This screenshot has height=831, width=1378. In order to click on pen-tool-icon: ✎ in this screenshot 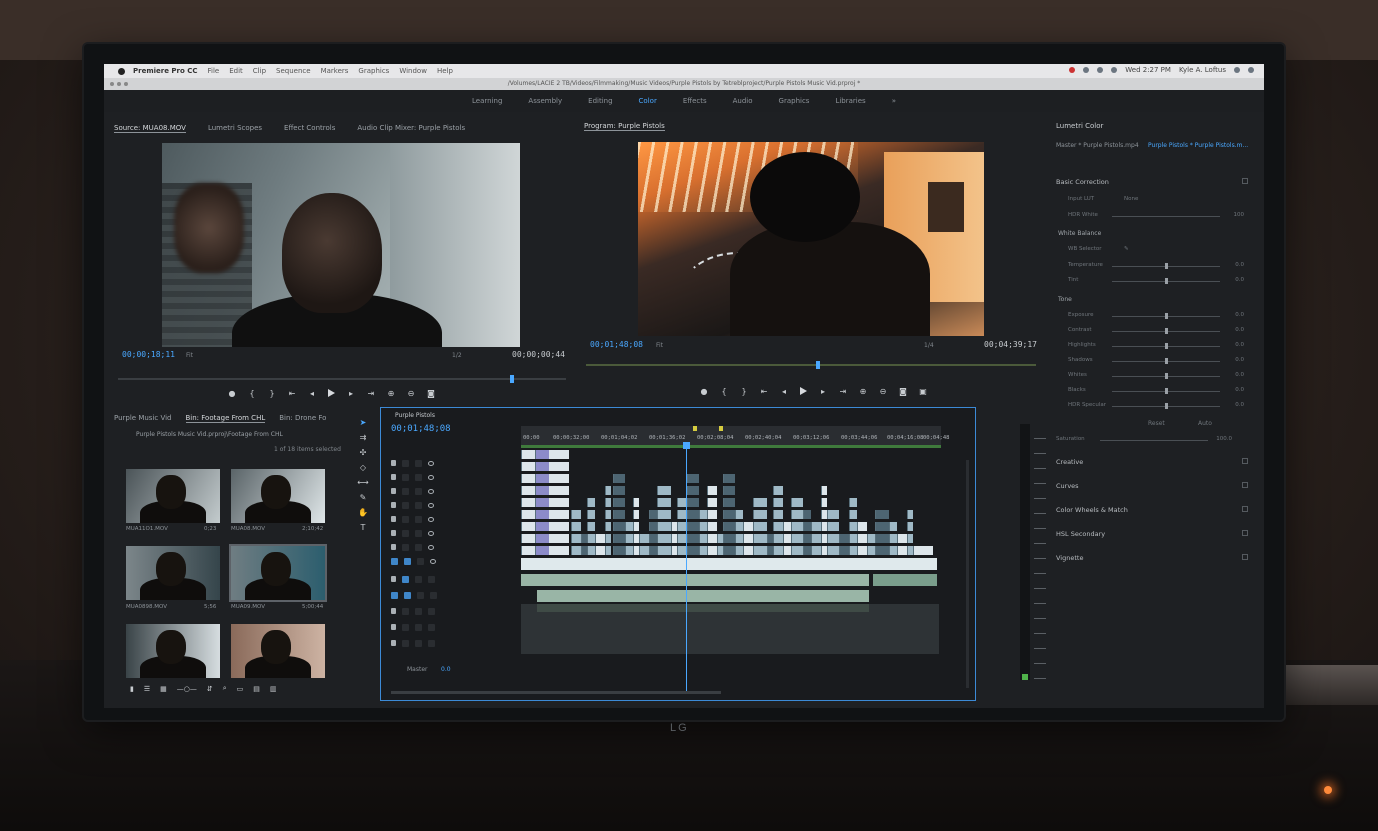, I will do `click(363, 497)`.